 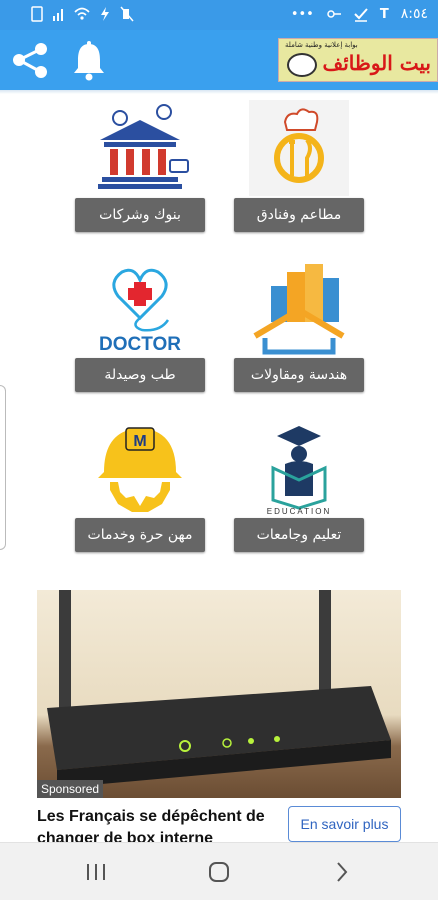 I want to click on status-time: ٨:٥٤, so click(x=414, y=14).